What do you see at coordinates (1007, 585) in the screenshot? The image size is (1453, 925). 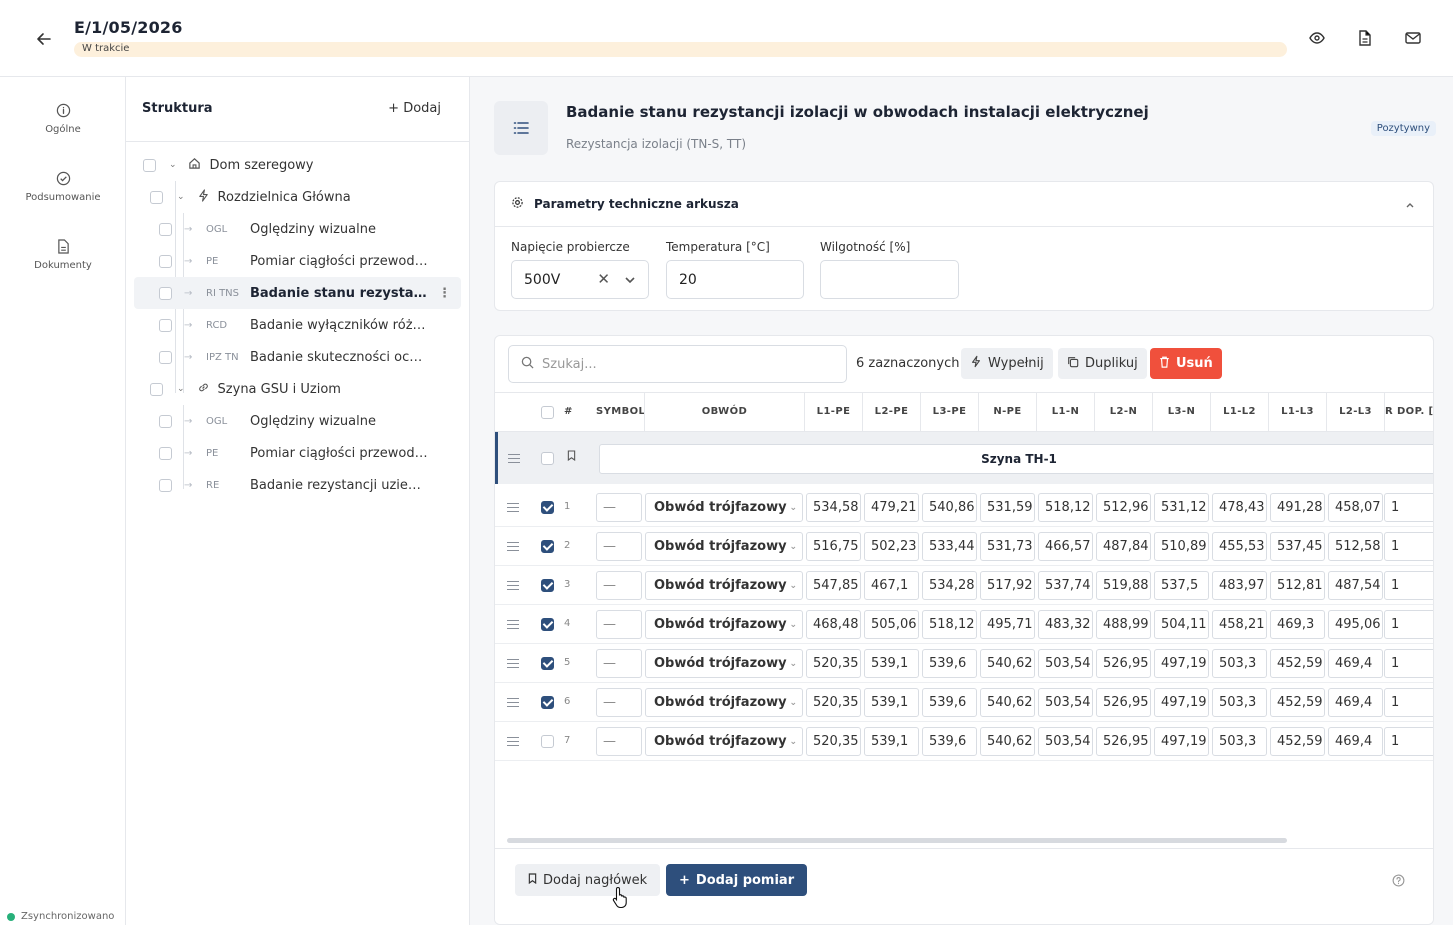 I see `measurement-cell: 517,92` at bounding box center [1007, 585].